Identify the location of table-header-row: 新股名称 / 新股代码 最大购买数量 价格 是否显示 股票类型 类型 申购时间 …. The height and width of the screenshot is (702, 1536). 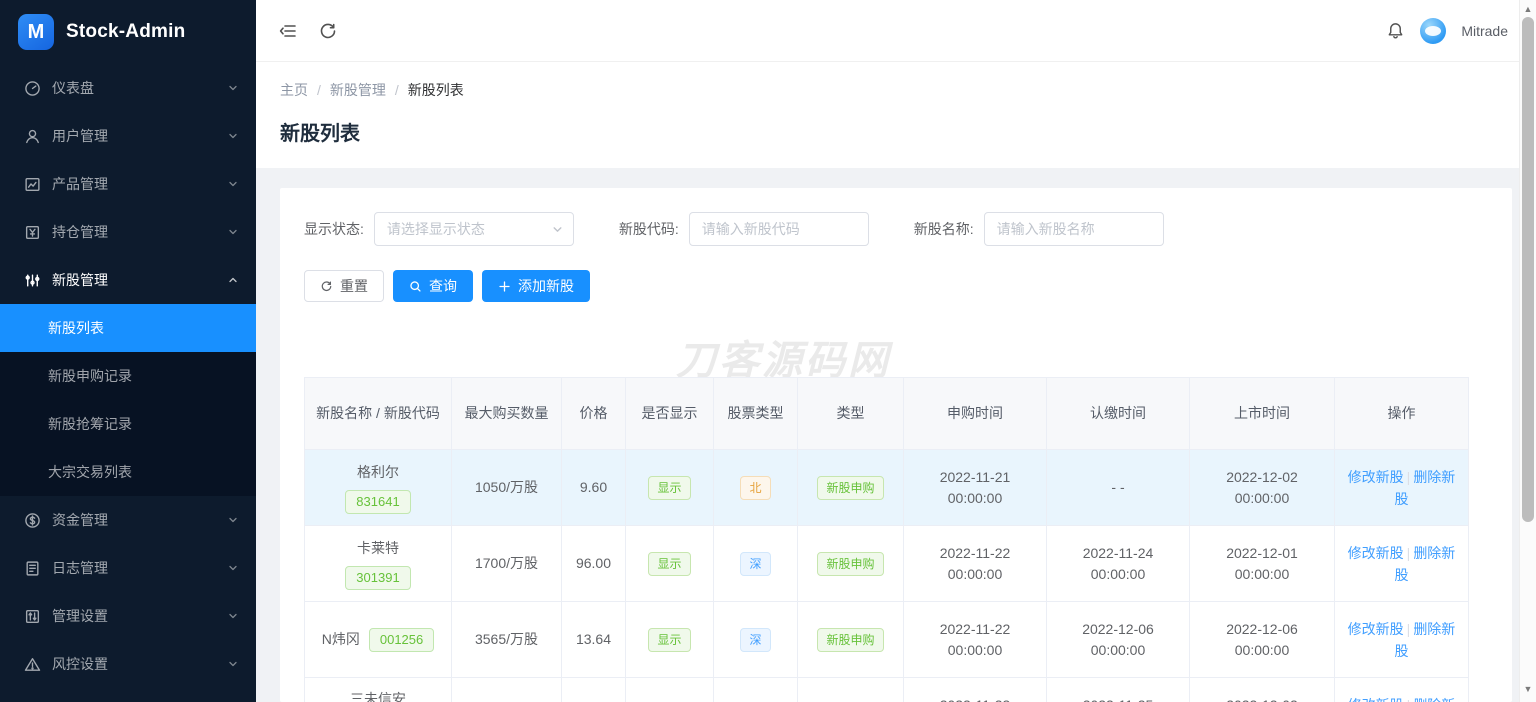
(886, 413).